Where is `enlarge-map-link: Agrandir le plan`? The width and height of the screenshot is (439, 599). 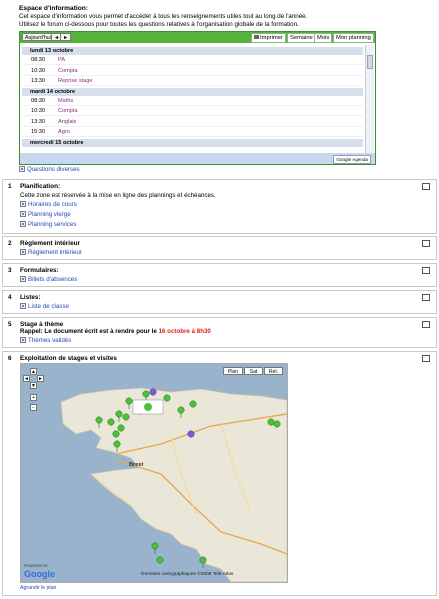 enlarge-map-link: Agrandir le plan is located at coordinates (38, 588).